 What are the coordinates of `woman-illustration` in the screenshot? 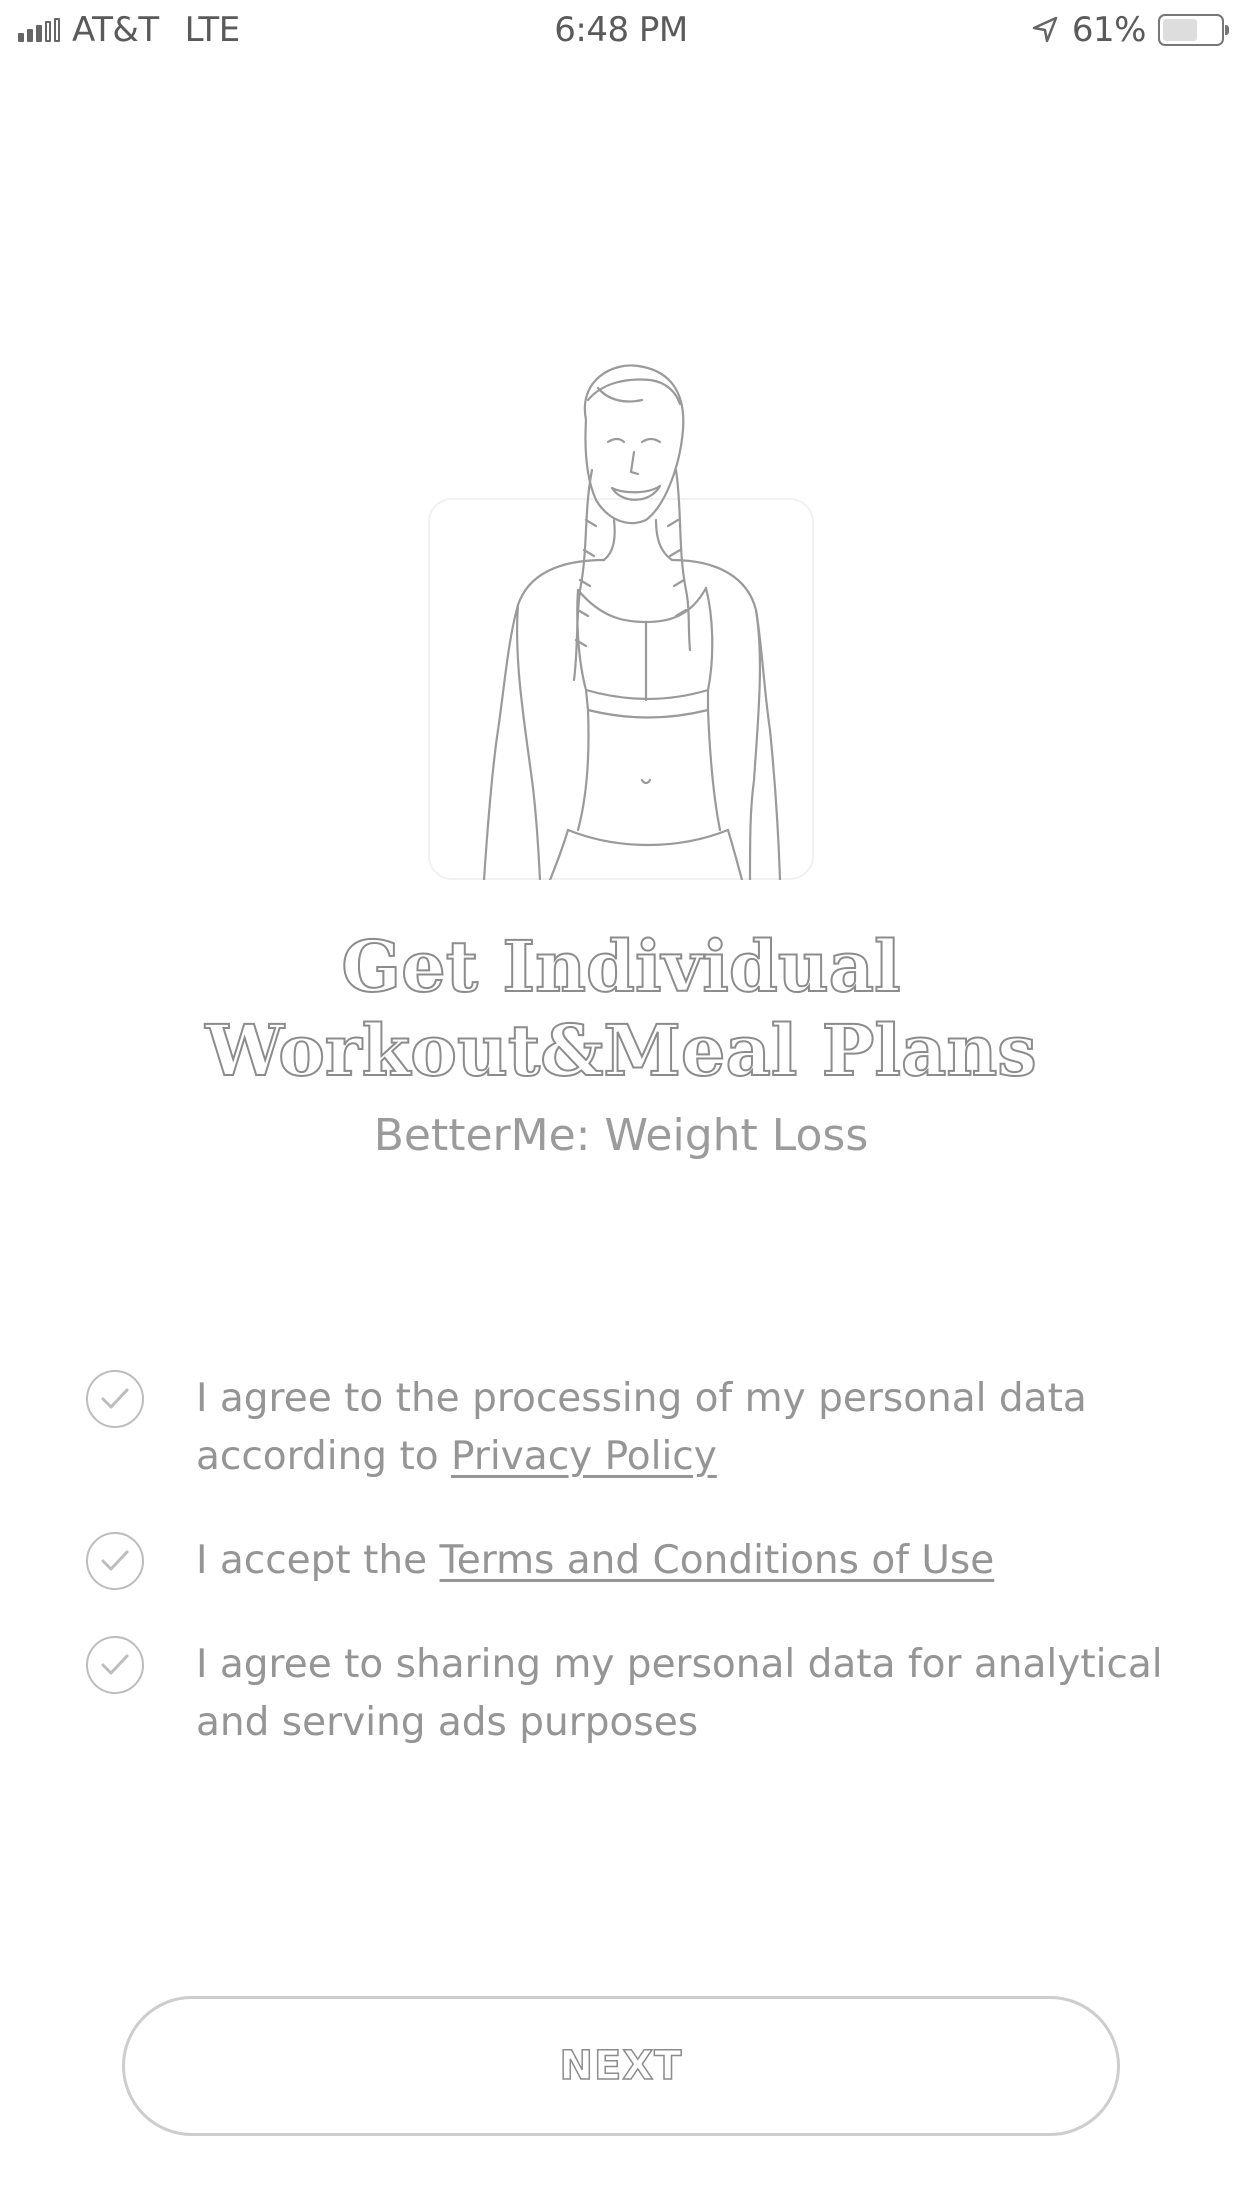 It's located at (632, 622).